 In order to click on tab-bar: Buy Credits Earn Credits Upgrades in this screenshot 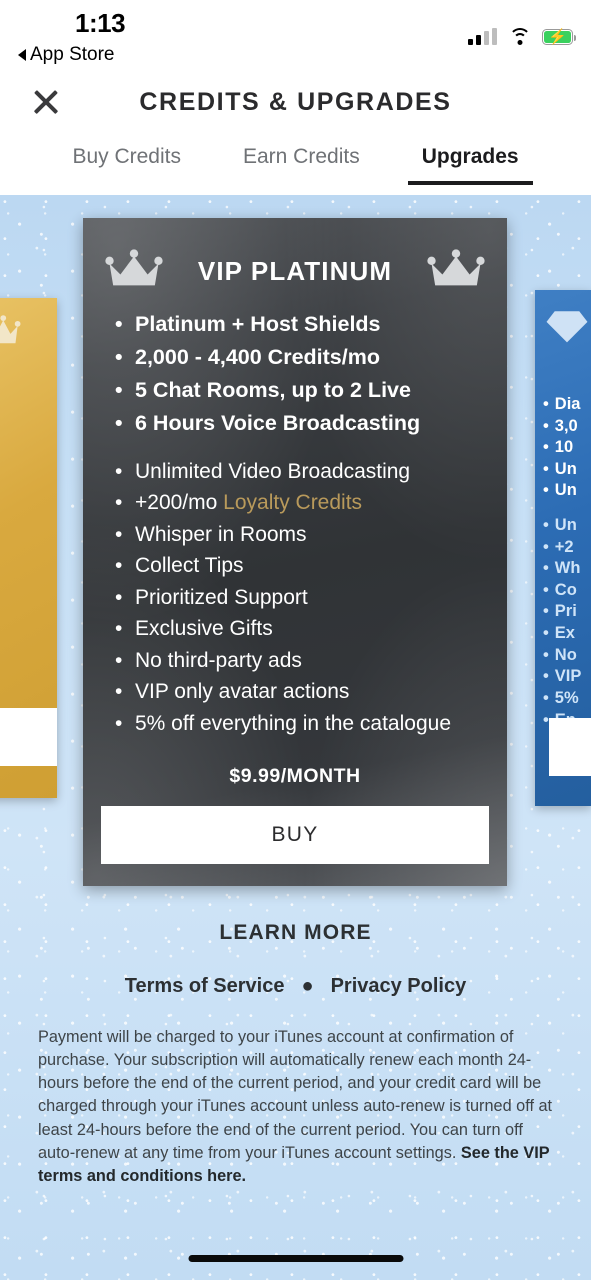, I will do `click(295, 164)`.